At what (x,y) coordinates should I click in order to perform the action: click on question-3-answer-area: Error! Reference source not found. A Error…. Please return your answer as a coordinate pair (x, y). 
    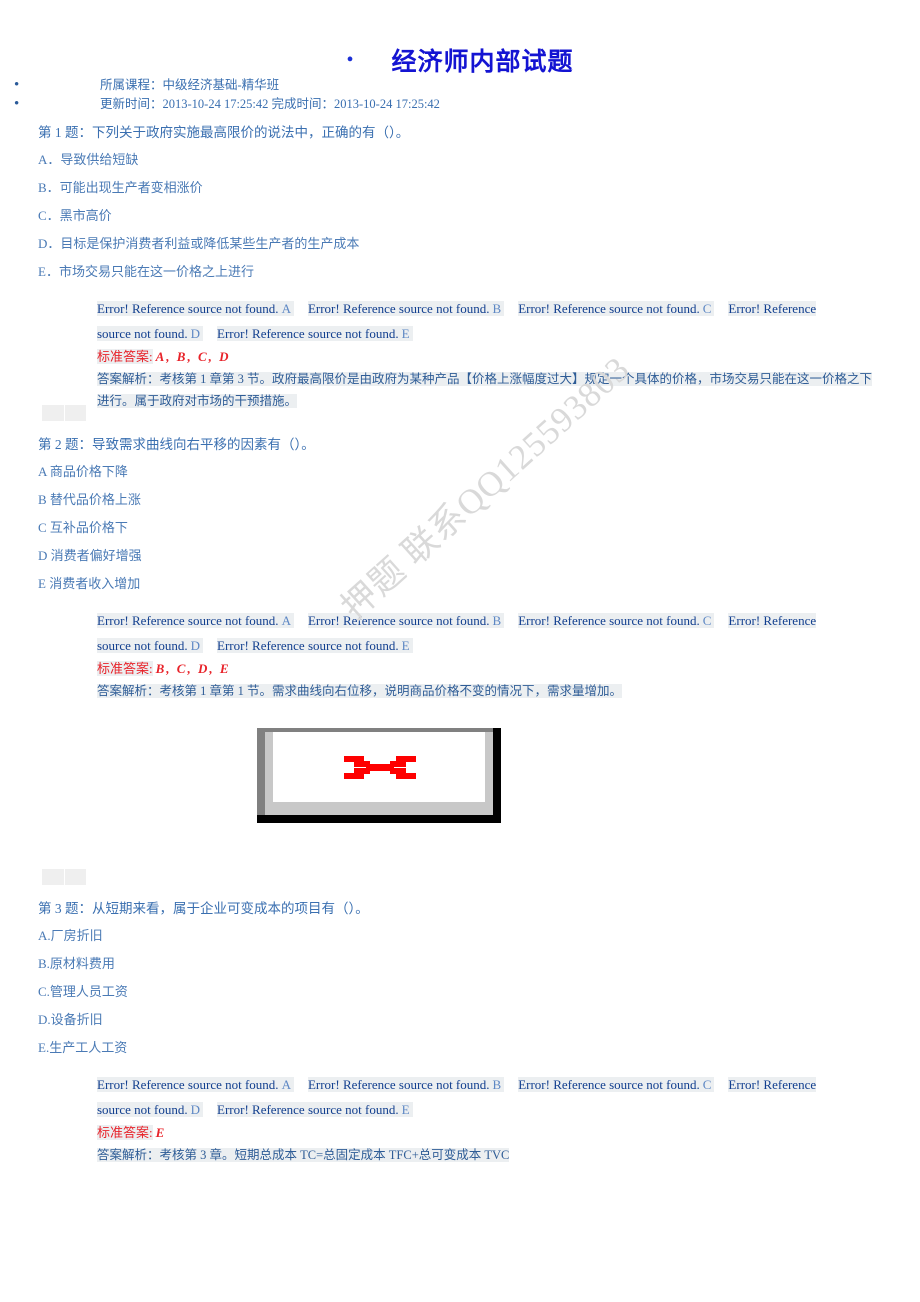
    Looking at the image, I should click on (460, 1119).